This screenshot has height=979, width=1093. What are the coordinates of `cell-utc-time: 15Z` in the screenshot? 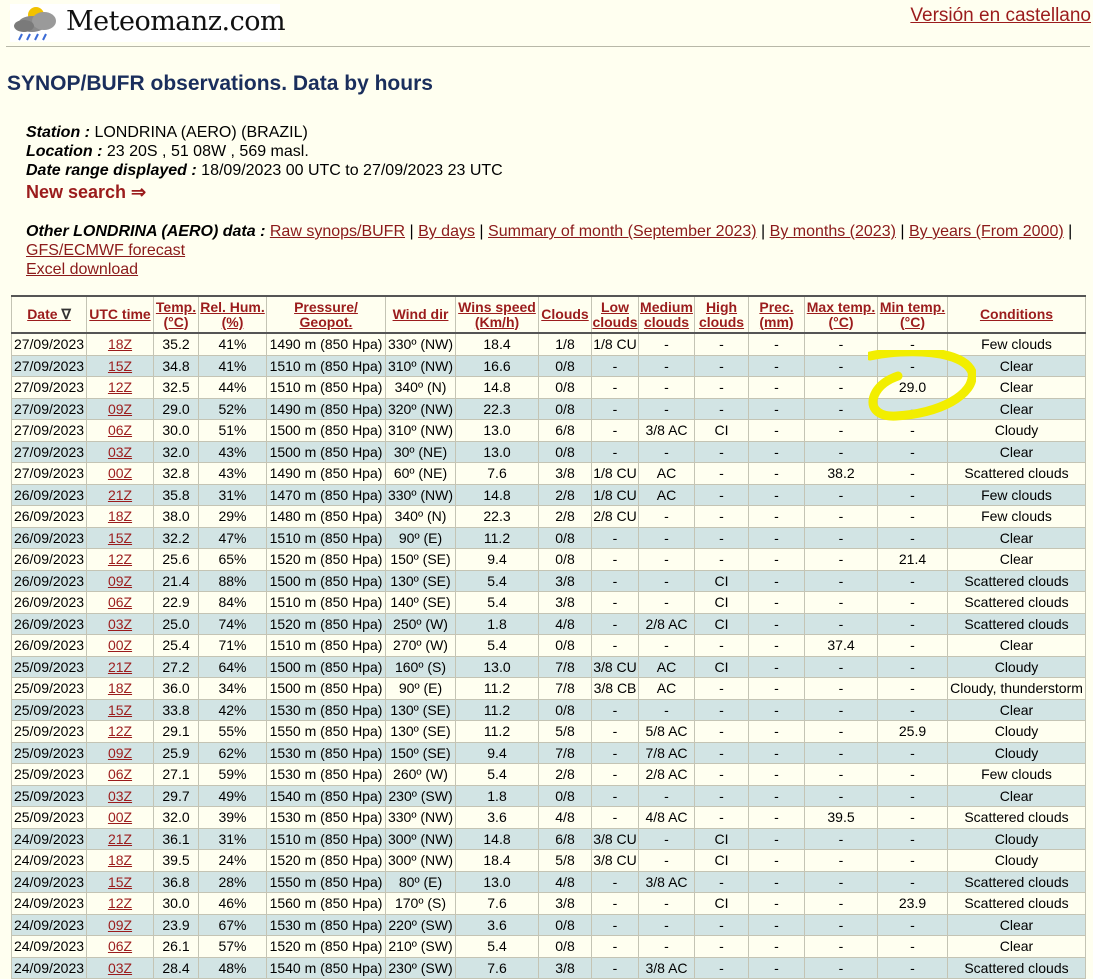 It's located at (120, 709).